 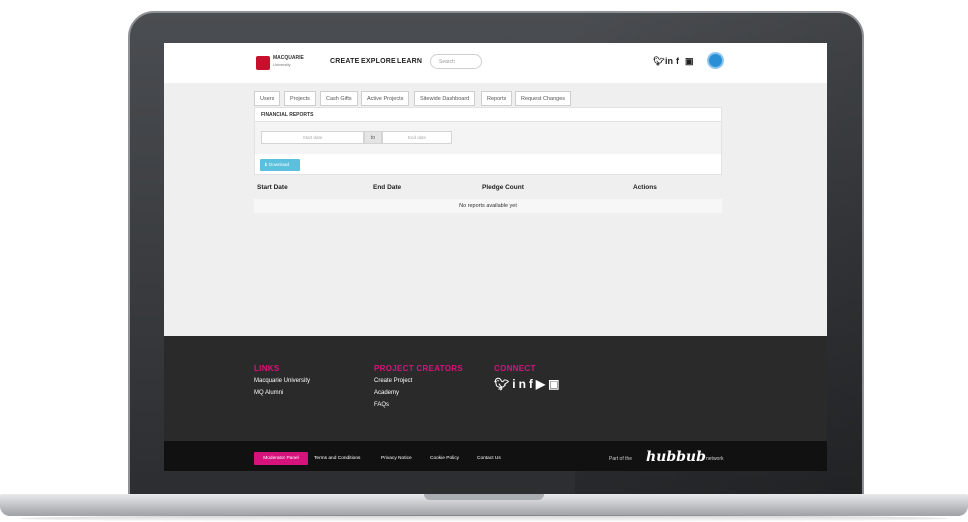 I want to click on moderator-panel-button: Moderator Panel, so click(x=281, y=458).